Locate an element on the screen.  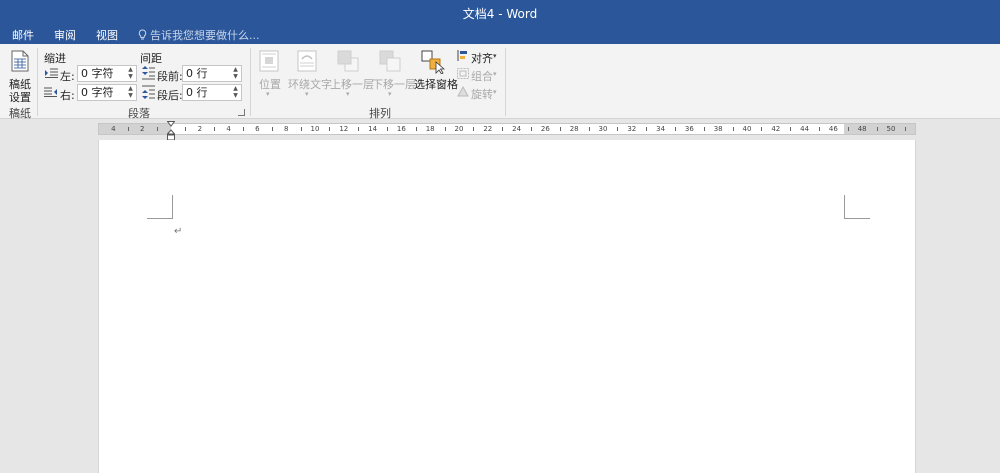
tab-mailings: 邮件 is located at coordinates (23, 35).